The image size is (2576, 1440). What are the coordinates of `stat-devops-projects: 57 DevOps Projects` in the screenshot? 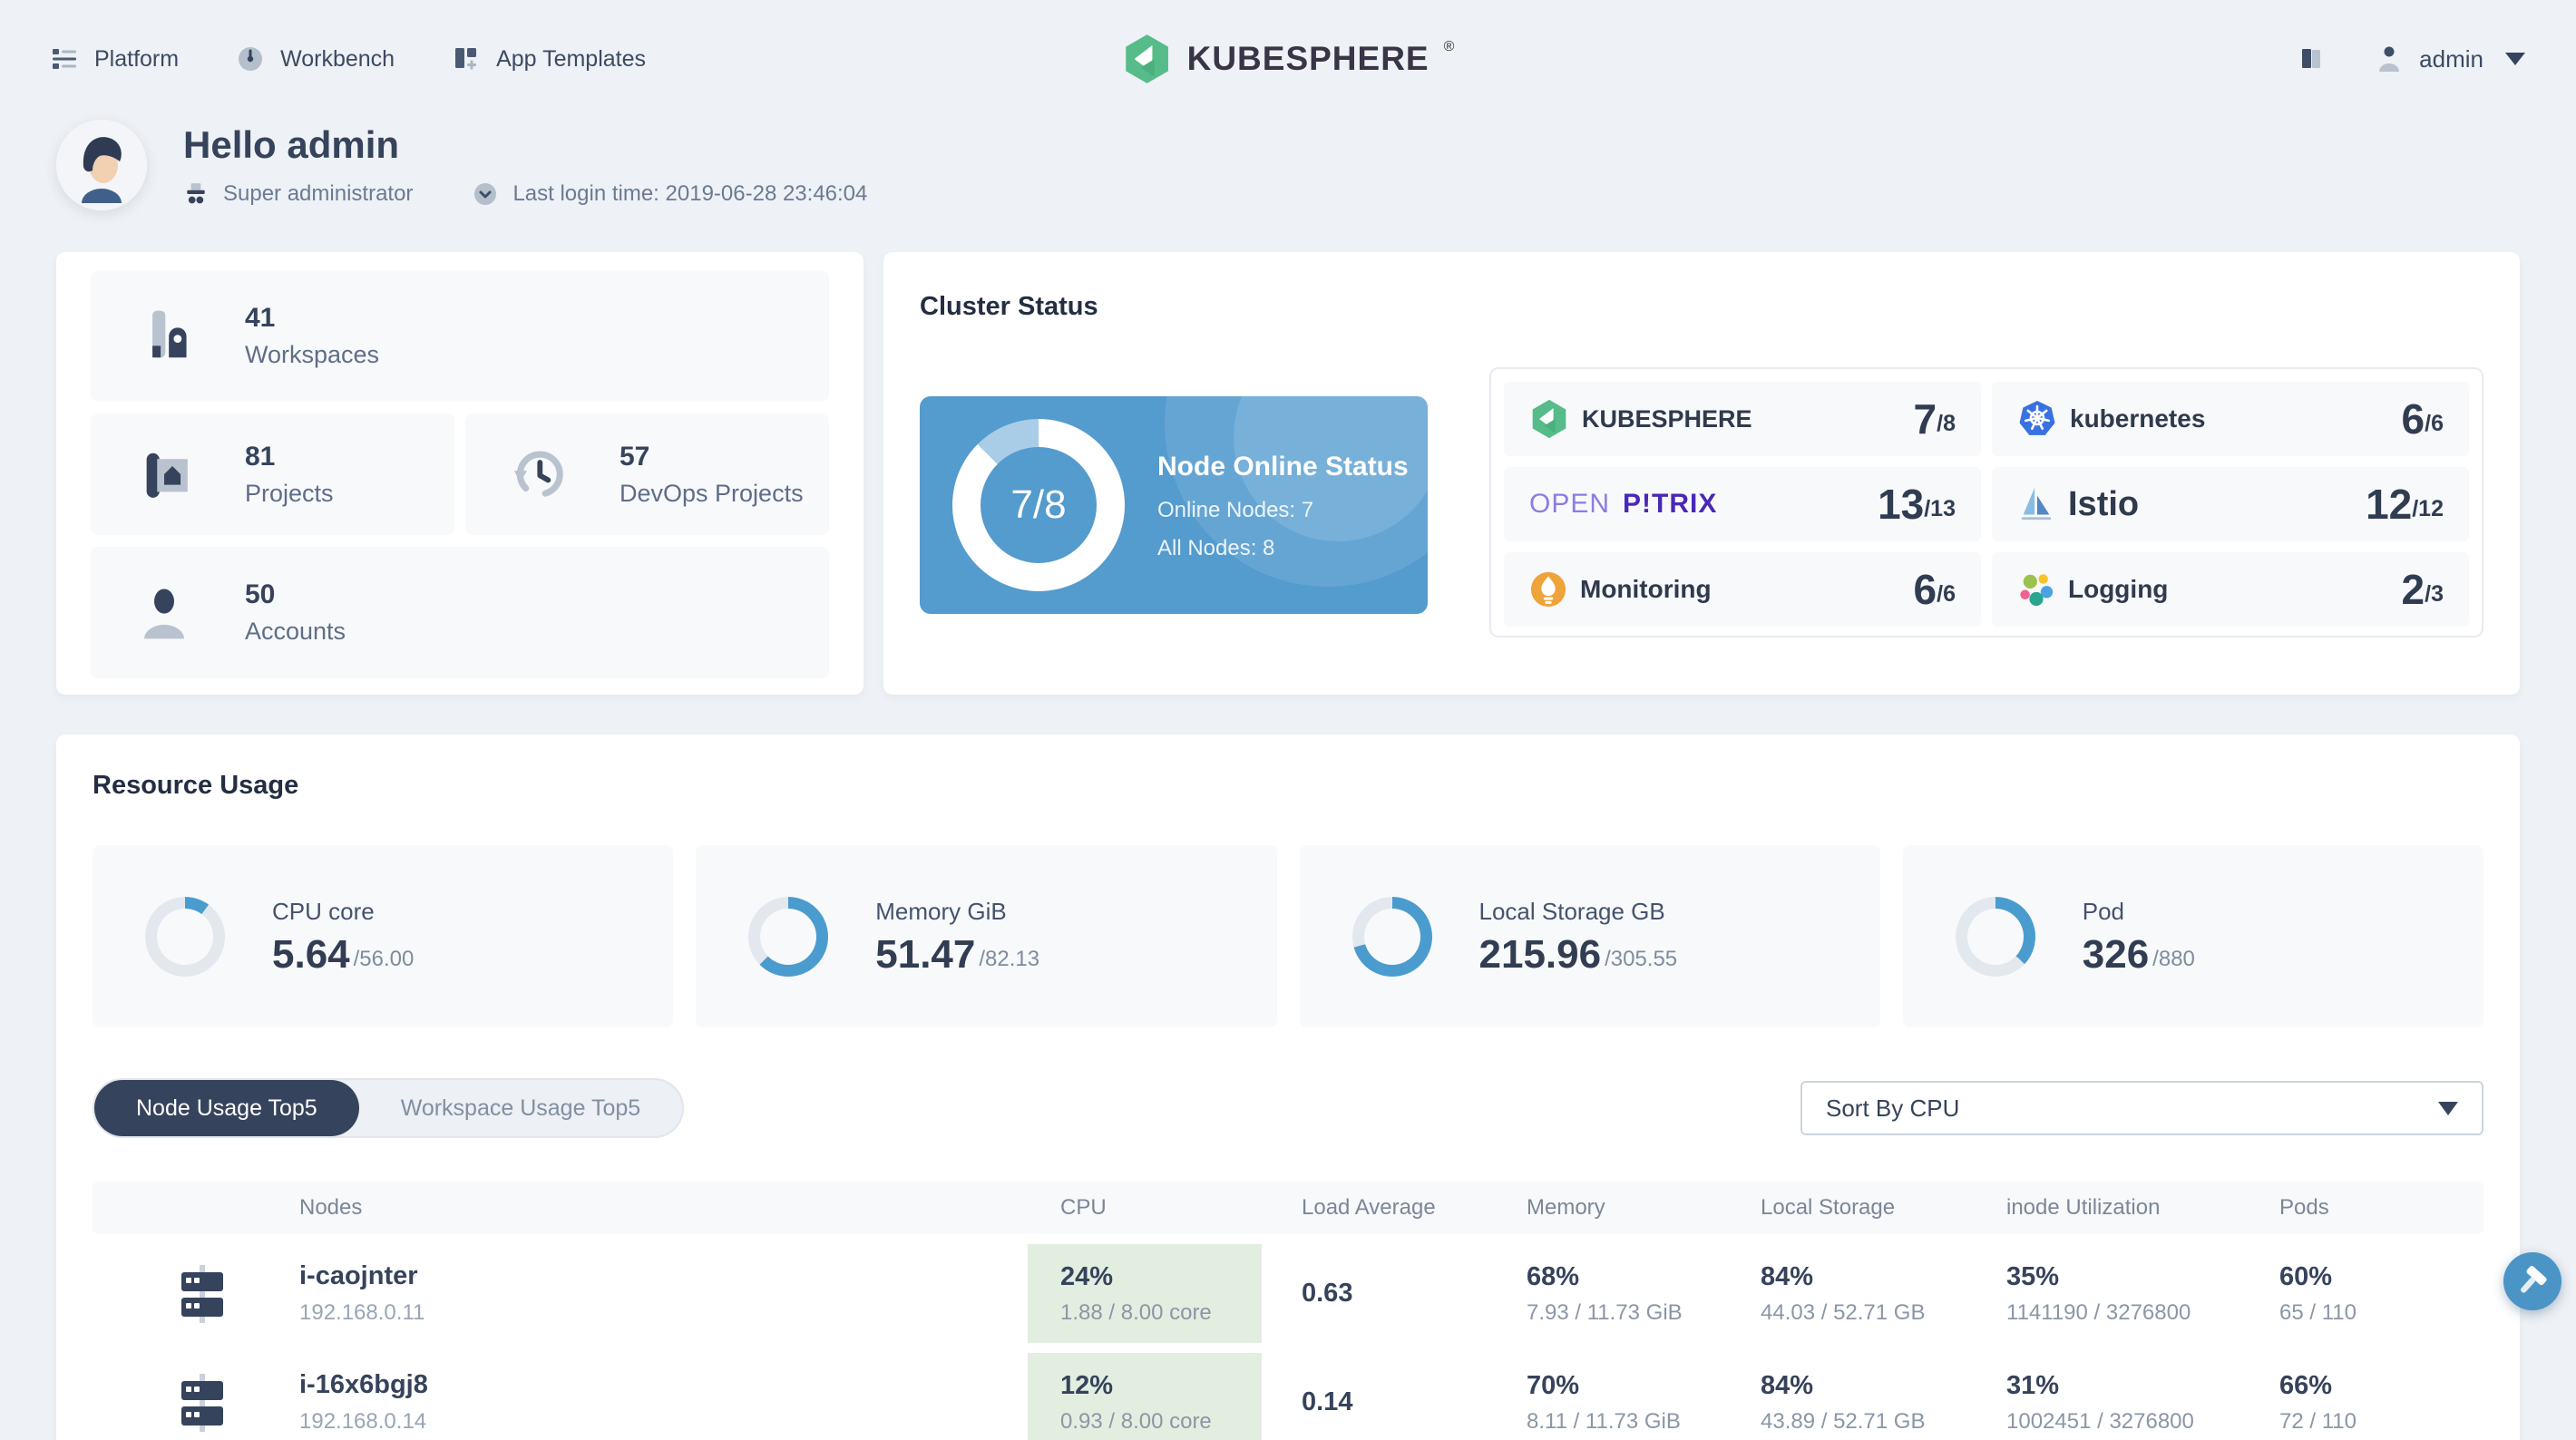 It's located at (647, 475).